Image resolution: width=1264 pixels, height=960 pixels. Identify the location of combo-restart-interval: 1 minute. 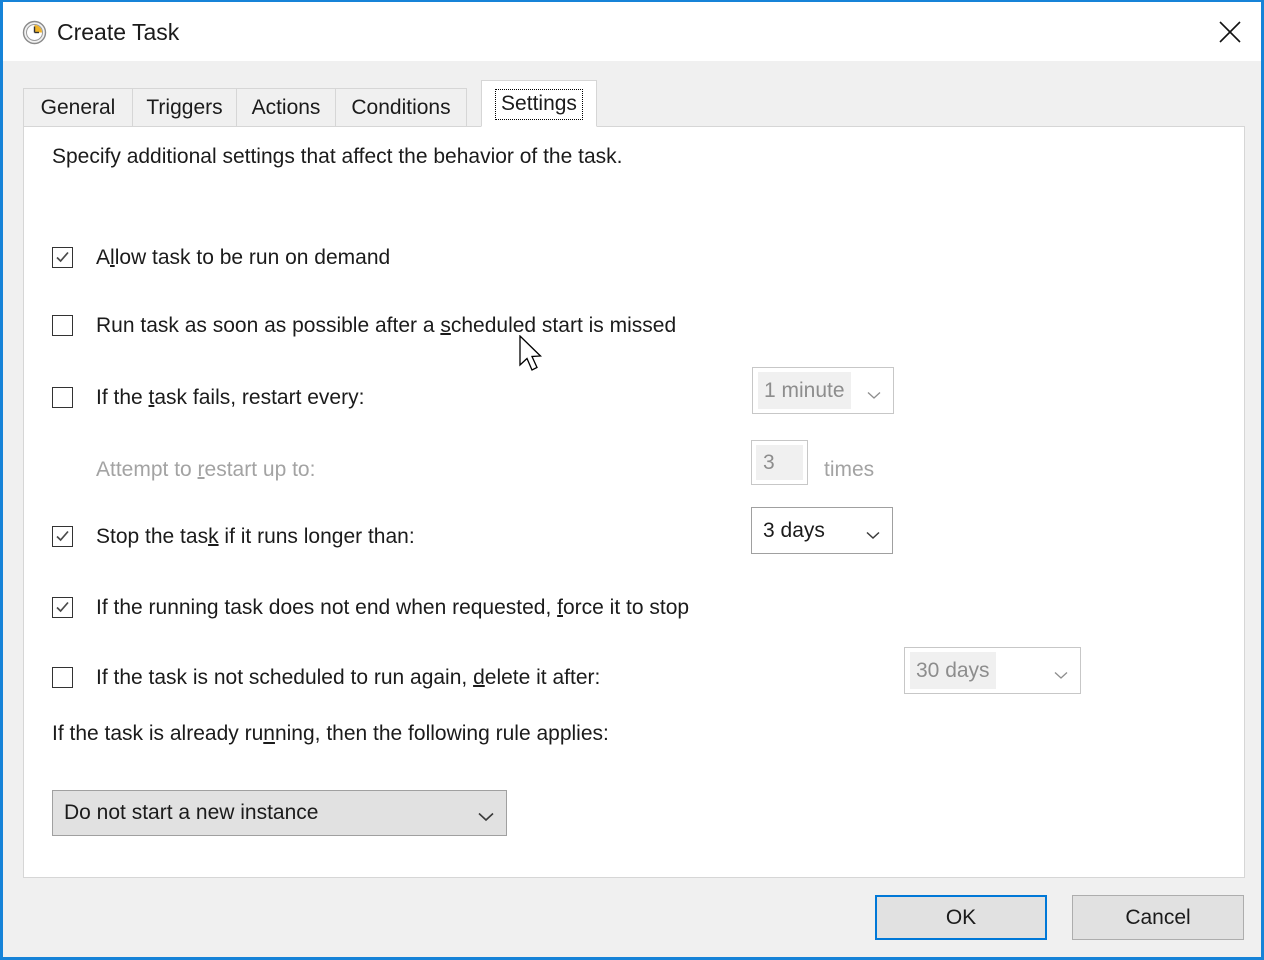
(823, 390).